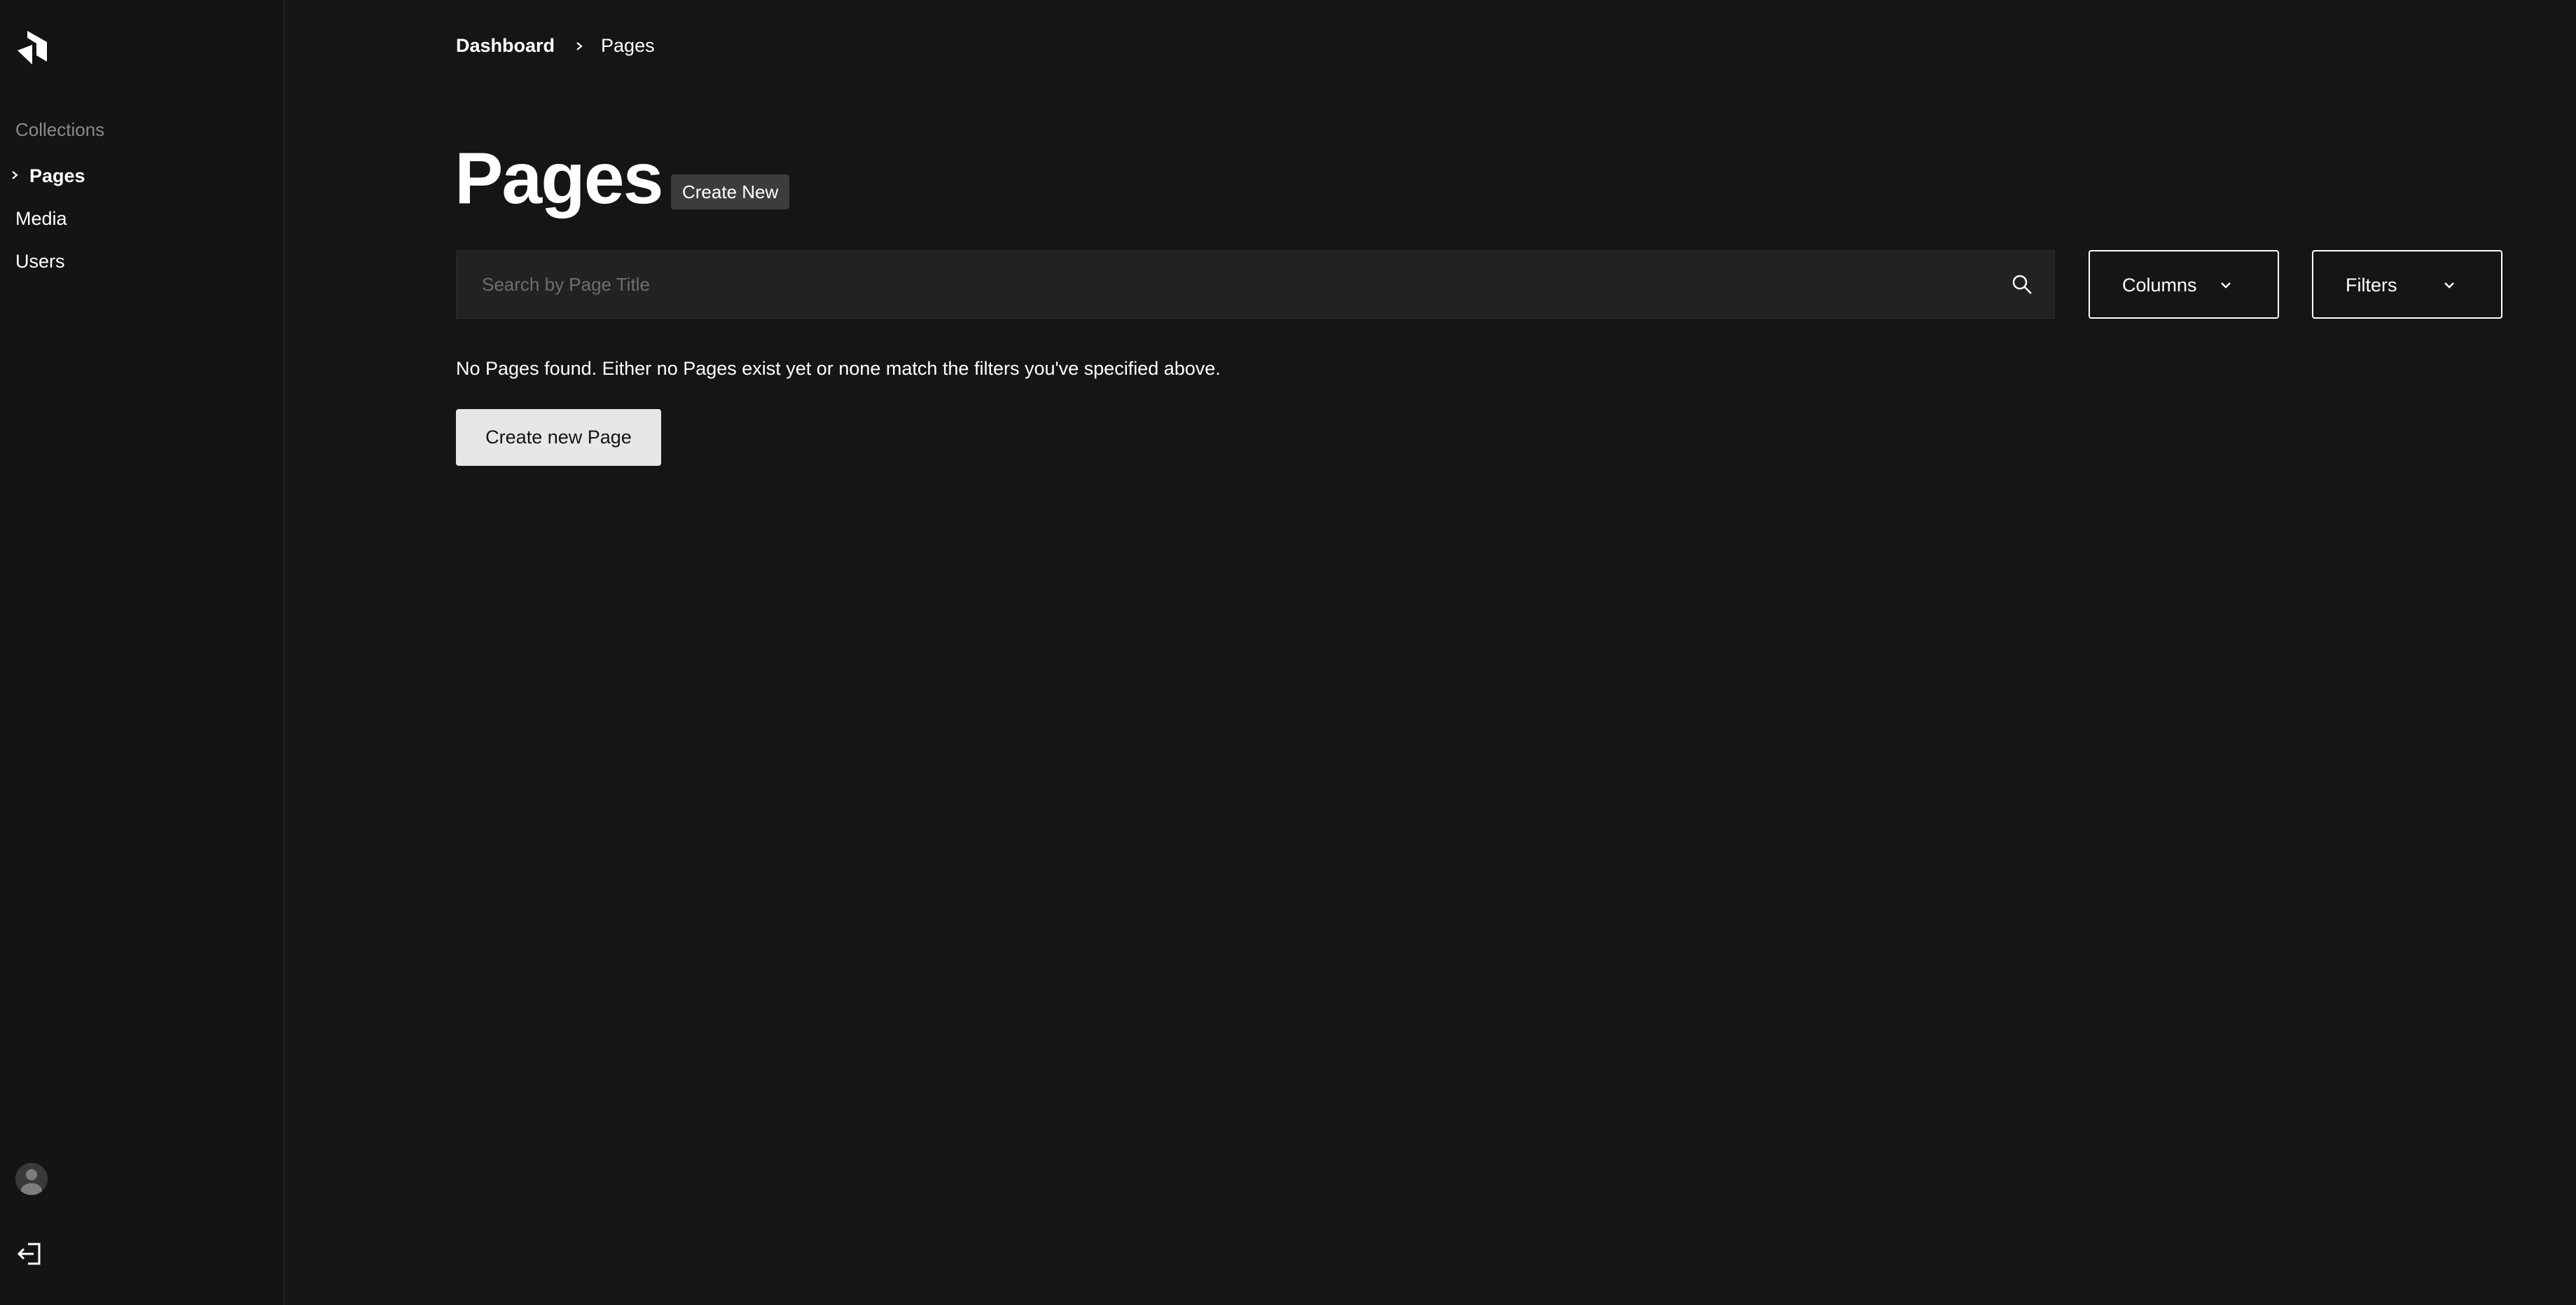 This screenshot has height=1305, width=2576. Describe the element at coordinates (32, 1182) in the screenshot. I see `user-icon` at that location.